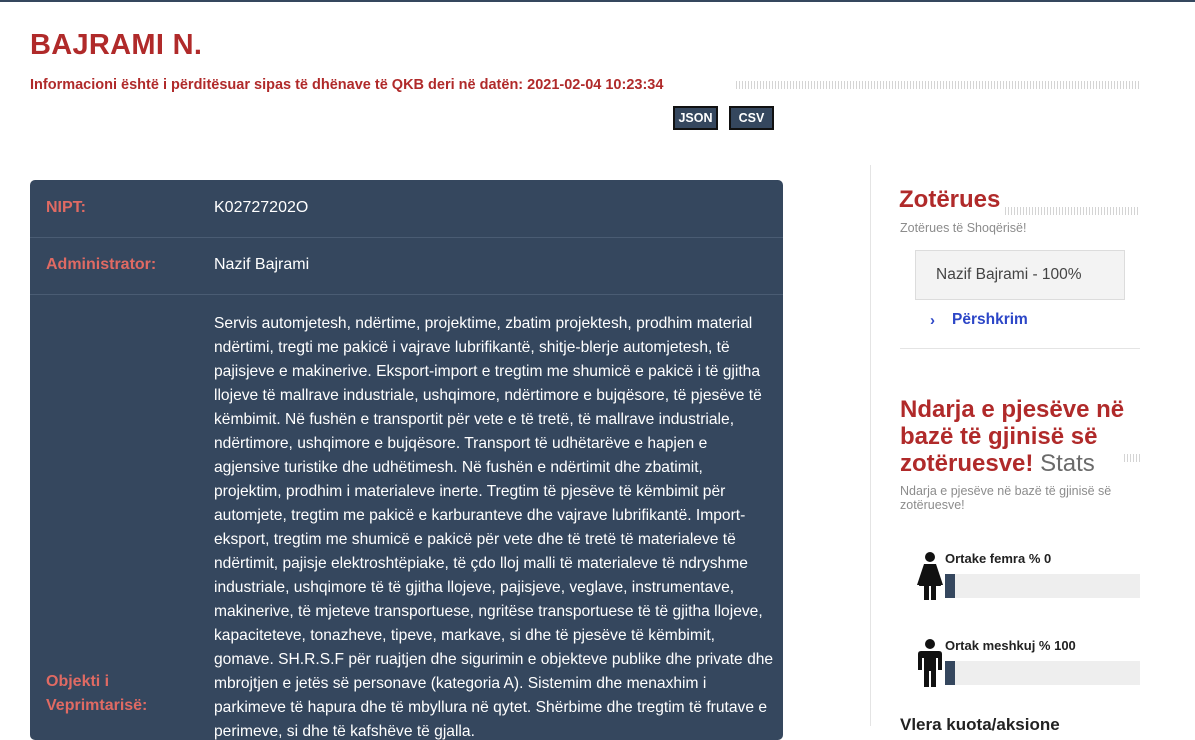 The height and width of the screenshot is (740, 1195). Describe the element at coordinates (97, 693) in the screenshot. I see `activity-label: Objekti i Veprimtarisë:` at that location.